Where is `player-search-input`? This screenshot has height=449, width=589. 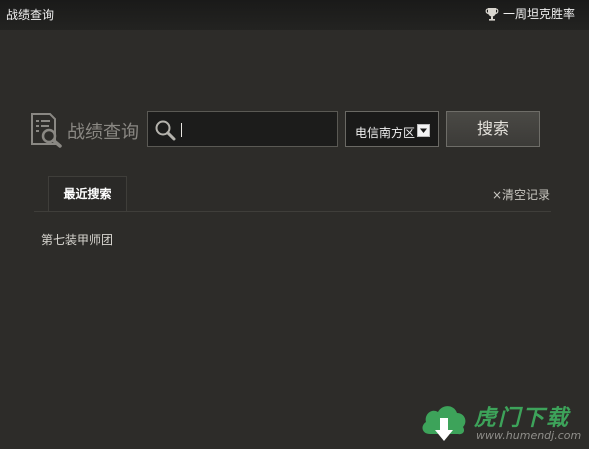 player-search-input is located at coordinates (253, 129).